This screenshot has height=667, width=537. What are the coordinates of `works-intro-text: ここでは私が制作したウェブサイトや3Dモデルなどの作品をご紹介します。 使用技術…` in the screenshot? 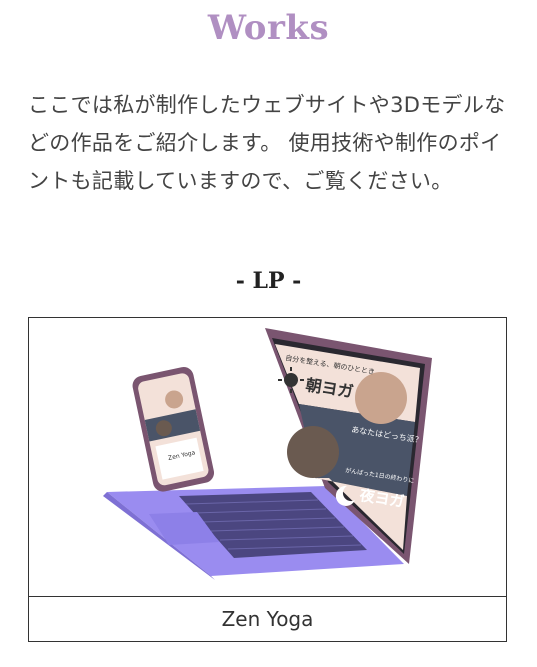 It's located at (267, 143).